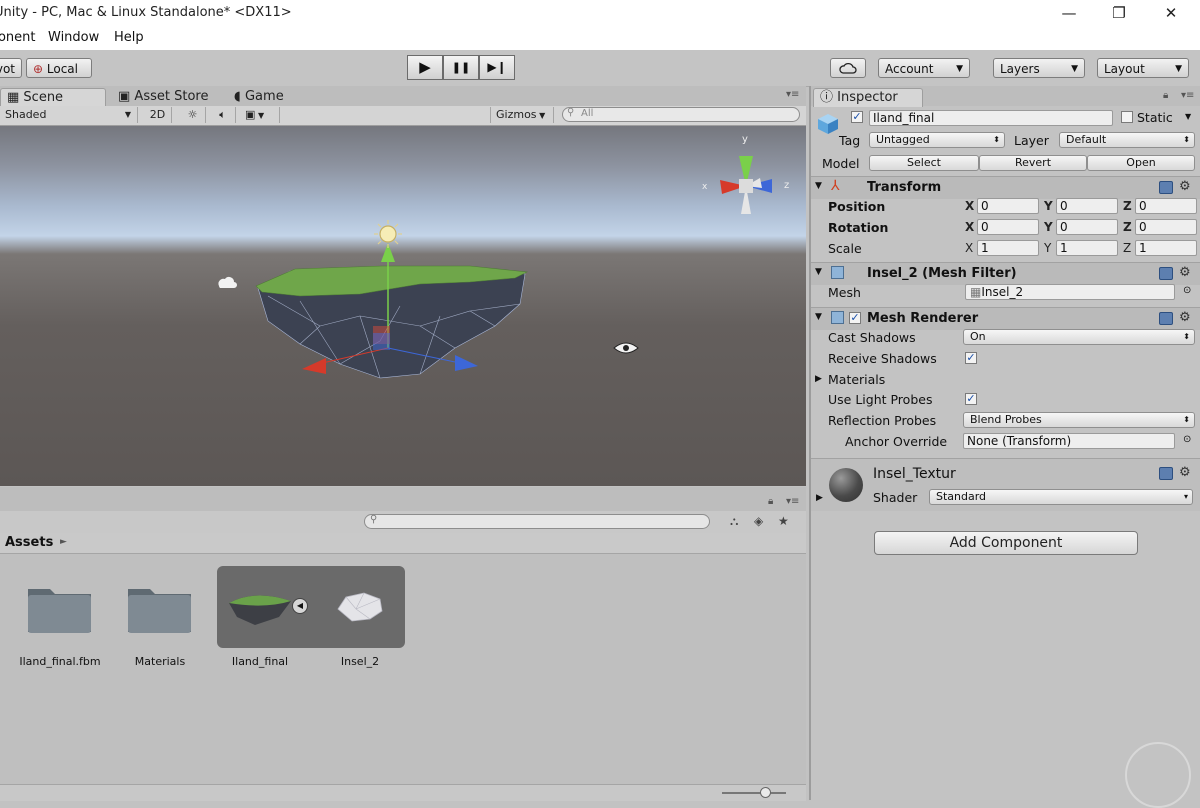 This screenshot has height=808, width=1200. What do you see at coordinates (158, 115) in the screenshot?
I see `2d-toggle: 2D` at bounding box center [158, 115].